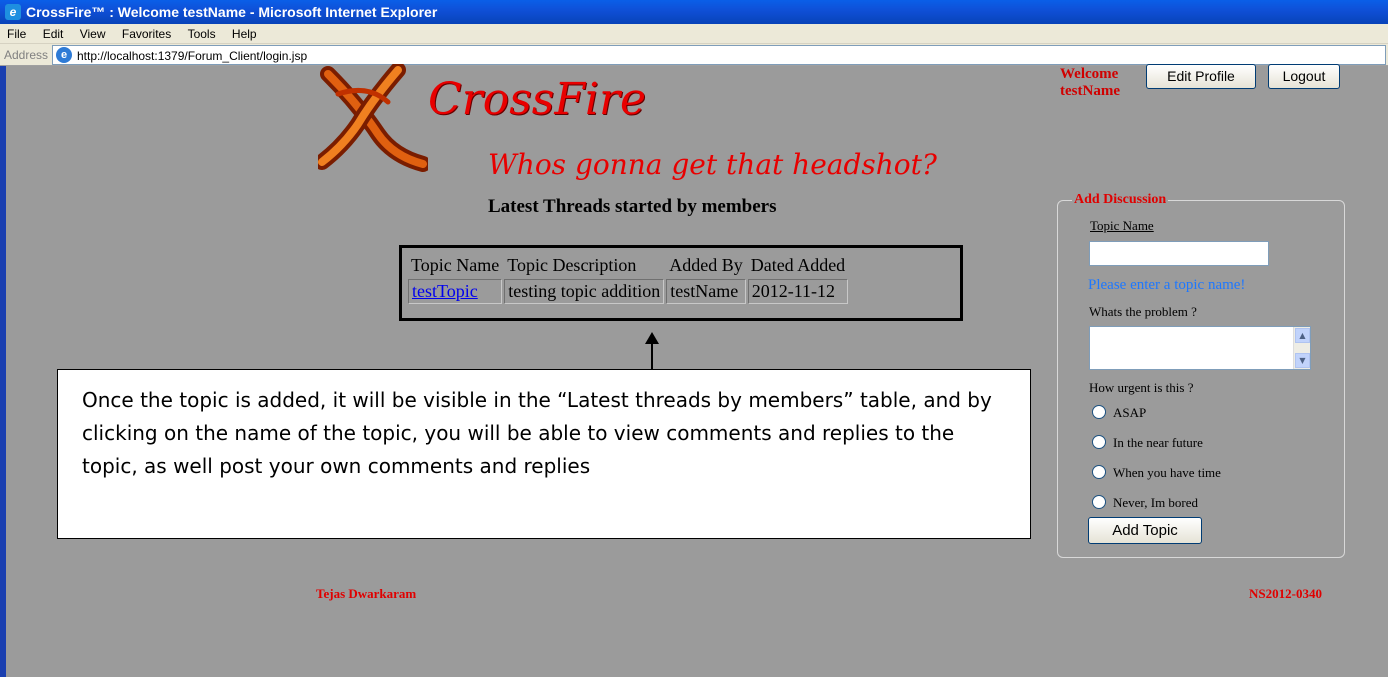 The image size is (1388, 677). I want to click on description-cell: testing topic addition, so click(584, 291).